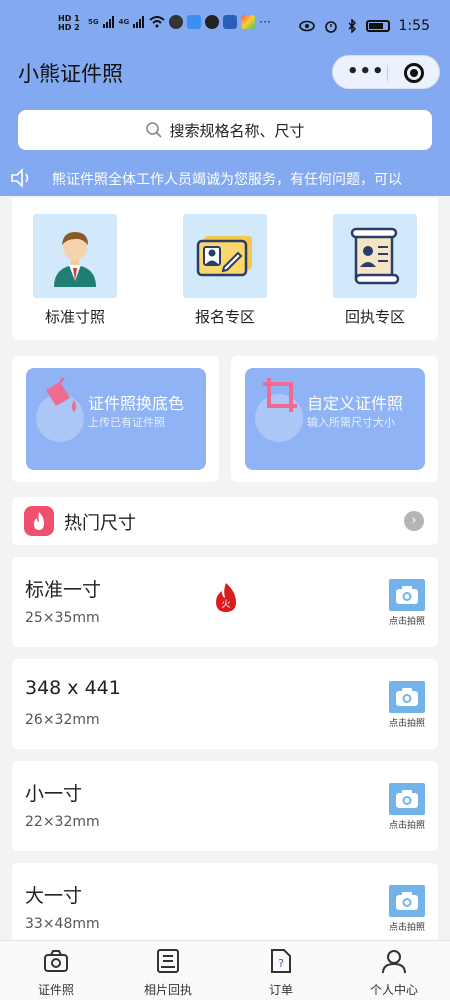 This screenshot has width=450, height=1000. I want to click on search-input: 搜索规格名称、尺寸, so click(225, 130).